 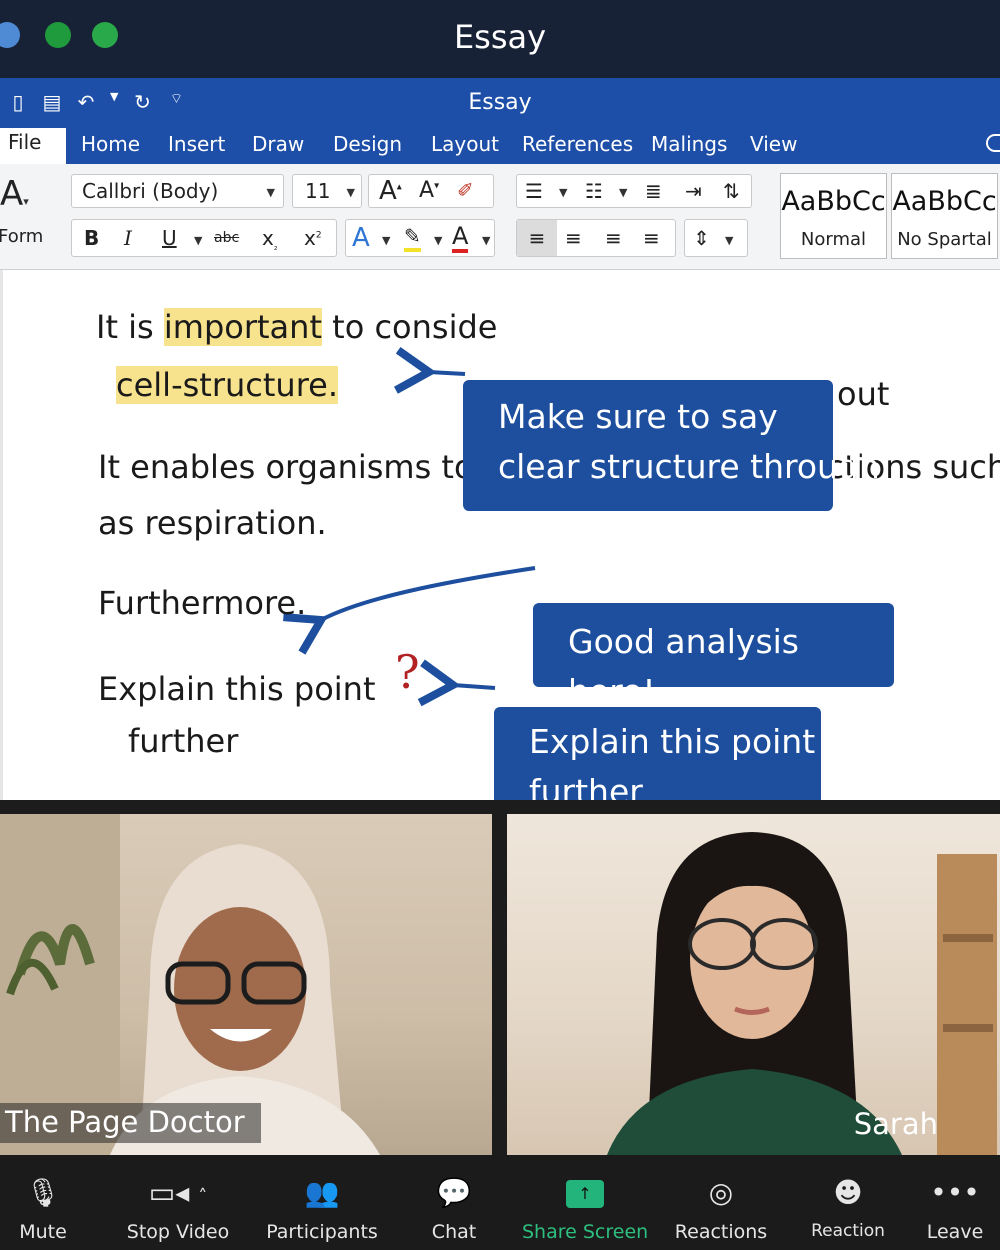 What do you see at coordinates (693, 191) in the screenshot?
I see `indent-icon: ⇥` at bounding box center [693, 191].